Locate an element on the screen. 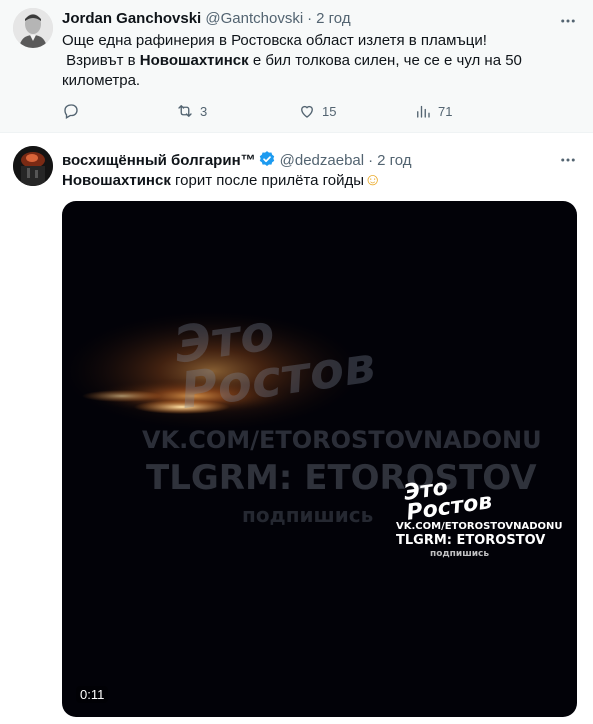  display-name: Jordan Ganchovski is located at coordinates (131, 18).